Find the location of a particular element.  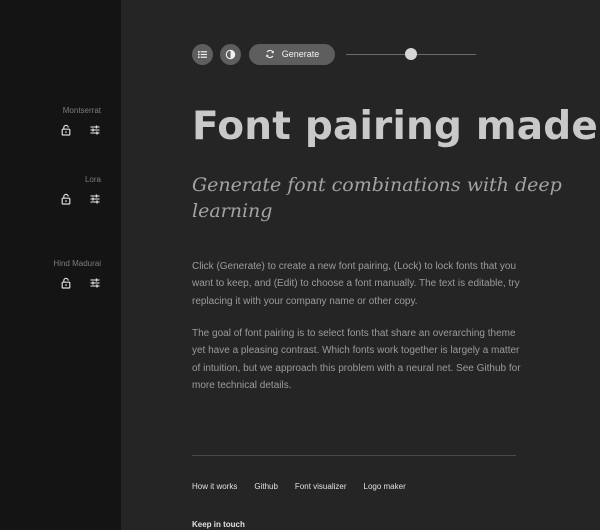

font-controls-heading is located at coordinates (80, 130).